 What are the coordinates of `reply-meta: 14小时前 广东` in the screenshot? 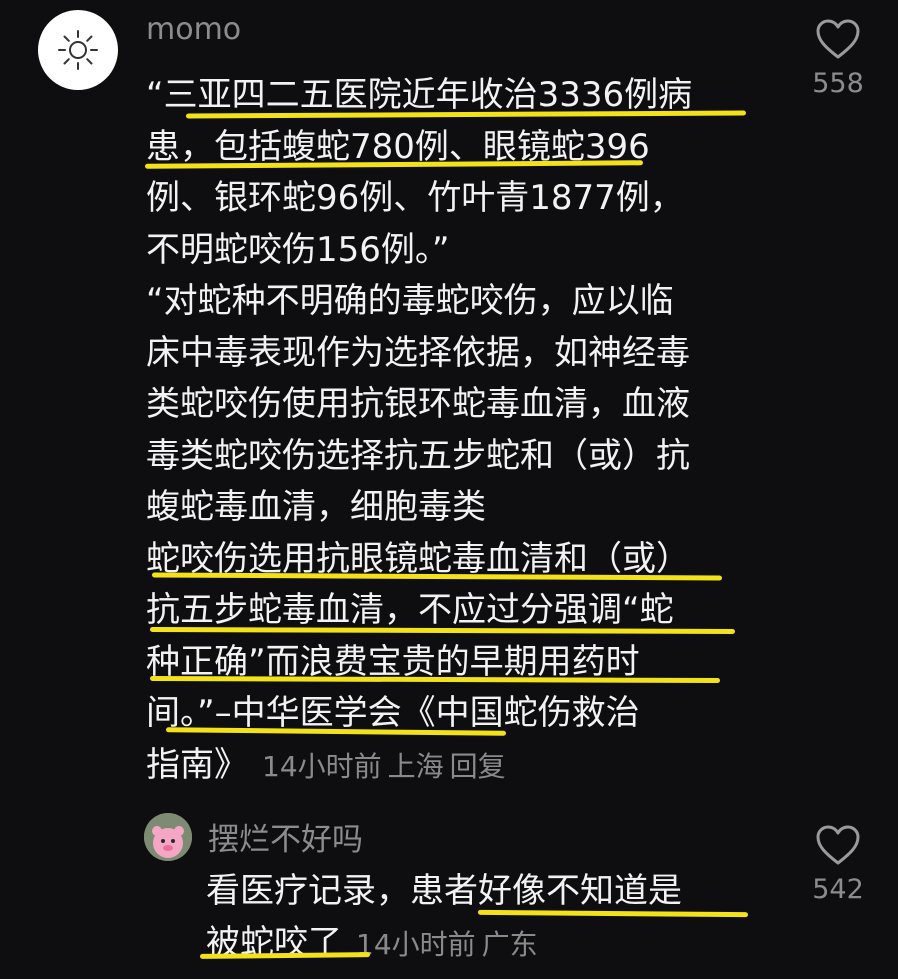 It's located at (450, 944).